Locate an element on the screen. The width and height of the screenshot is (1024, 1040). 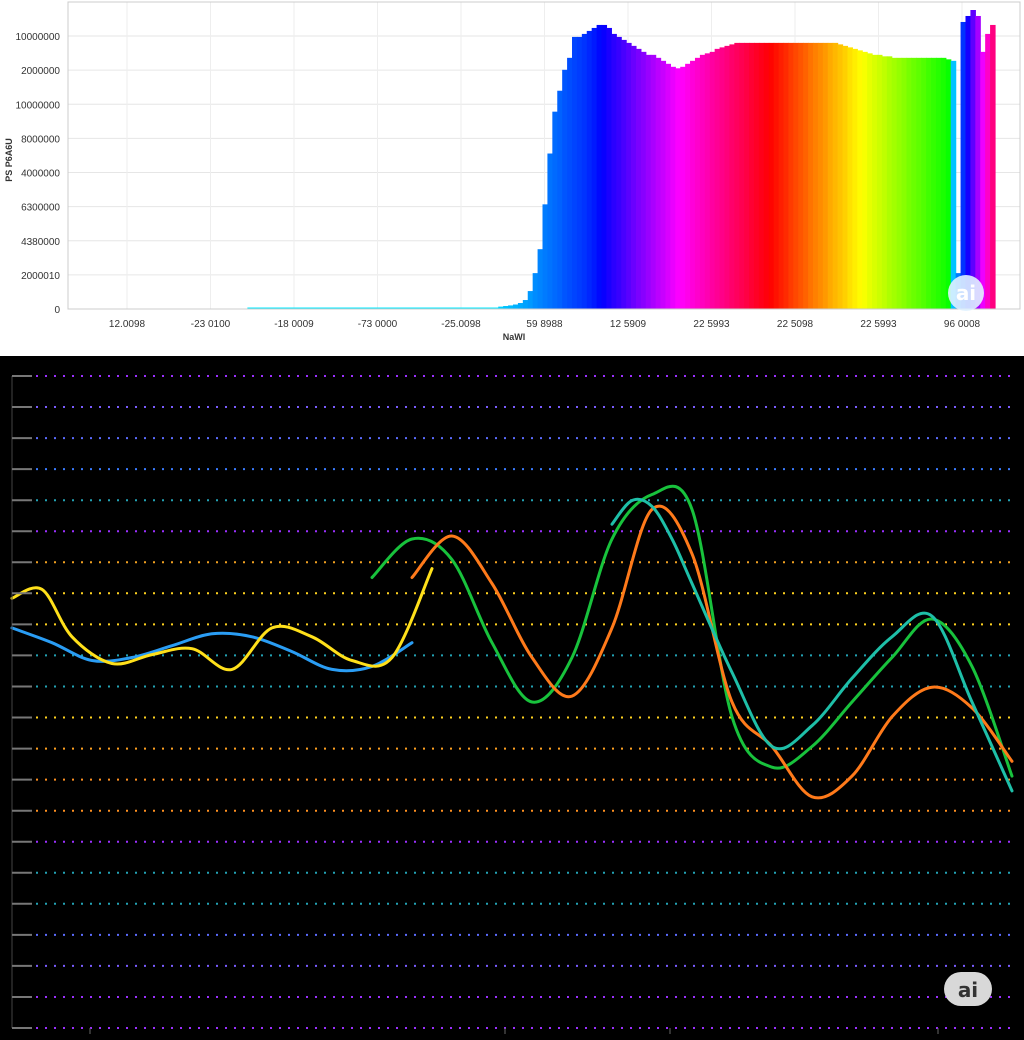
x-tick-label: 22 5993 is located at coordinates (711, 324).